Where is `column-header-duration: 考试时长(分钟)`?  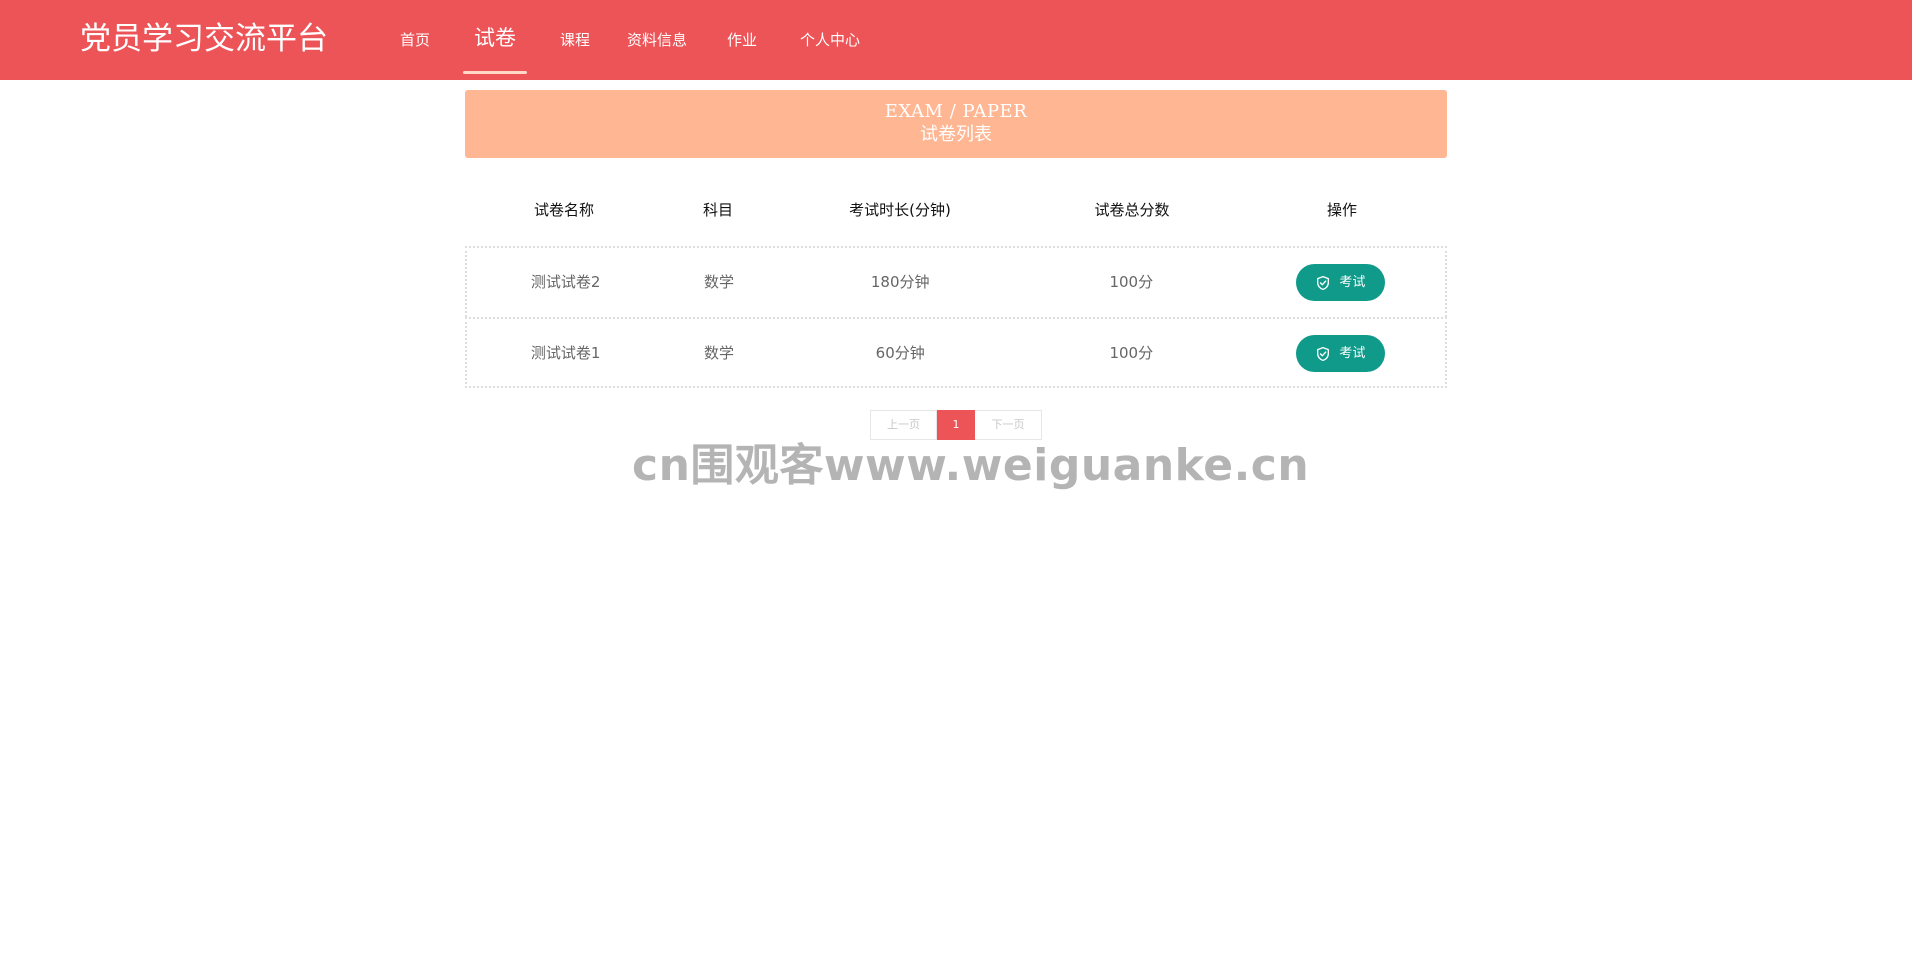 column-header-duration: 考试时长(分钟) is located at coordinates (900, 210).